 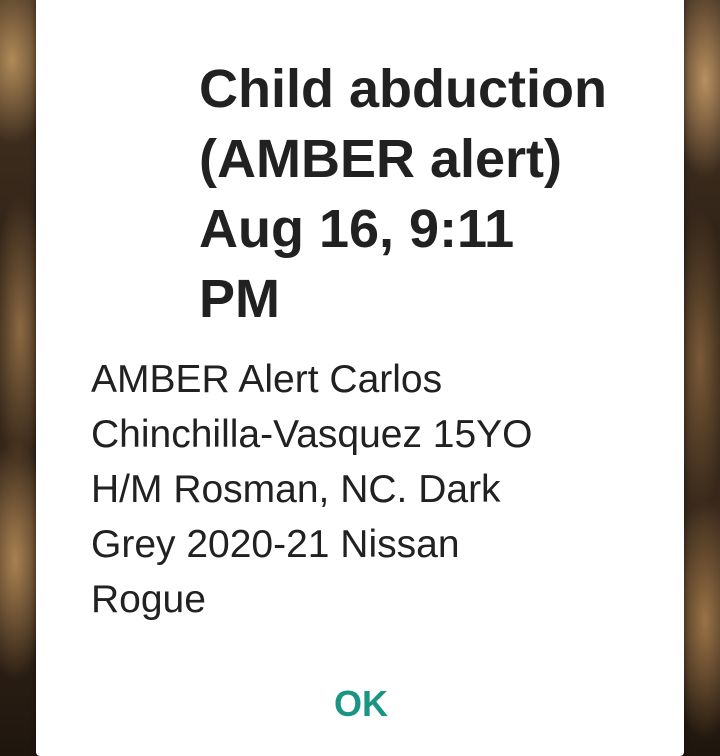 What do you see at coordinates (361, 704) in the screenshot?
I see `ok-button: OK` at bounding box center [361, 704].